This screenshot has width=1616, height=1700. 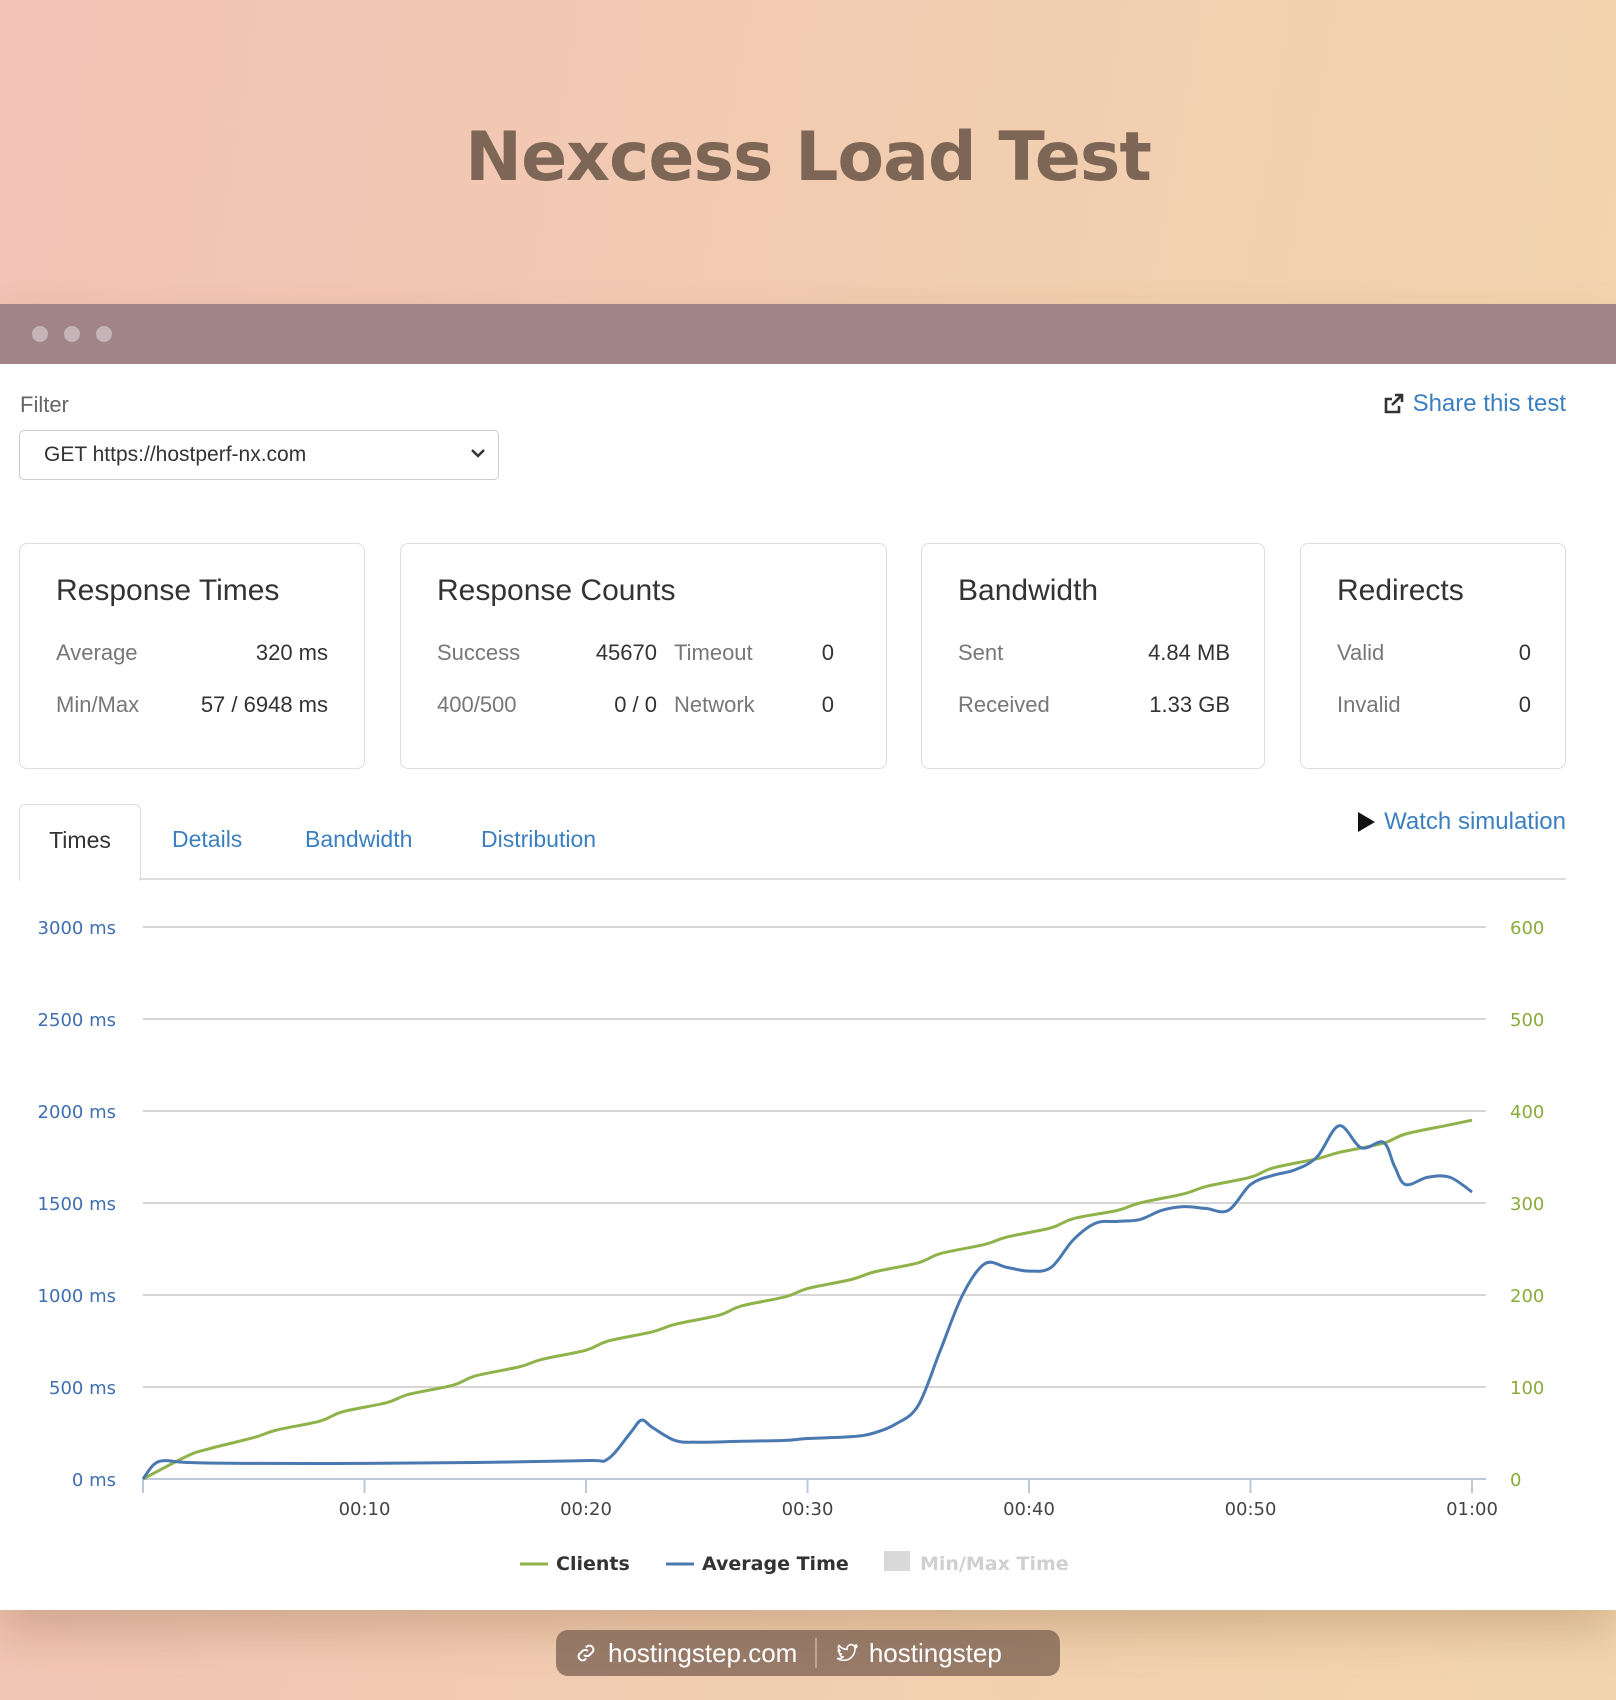 What do you see at coordinates (586, 1509) in the screenshot?
I see `x-tick-label: 00:20` at bounding box center [586, 1509].